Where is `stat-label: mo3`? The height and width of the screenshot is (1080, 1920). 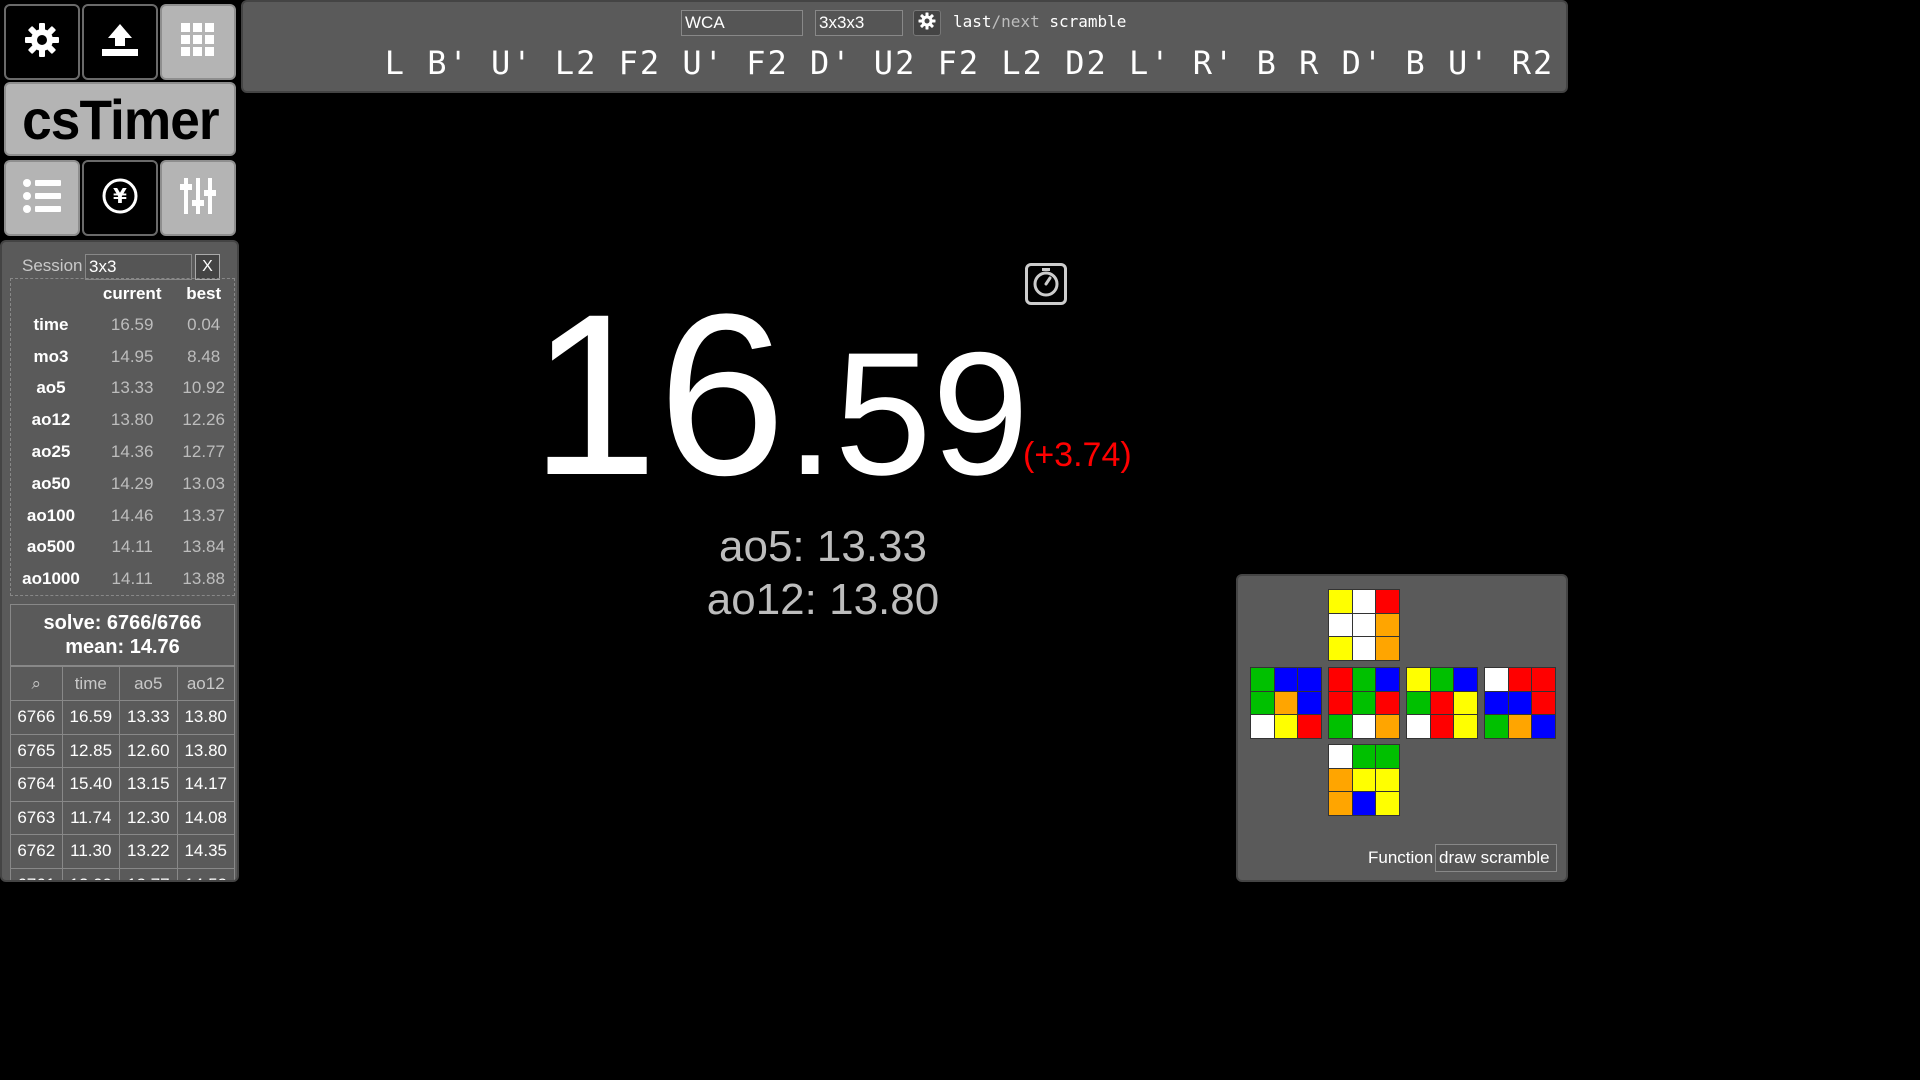 stat-label: mo3 is located at coordinates (51, 356).